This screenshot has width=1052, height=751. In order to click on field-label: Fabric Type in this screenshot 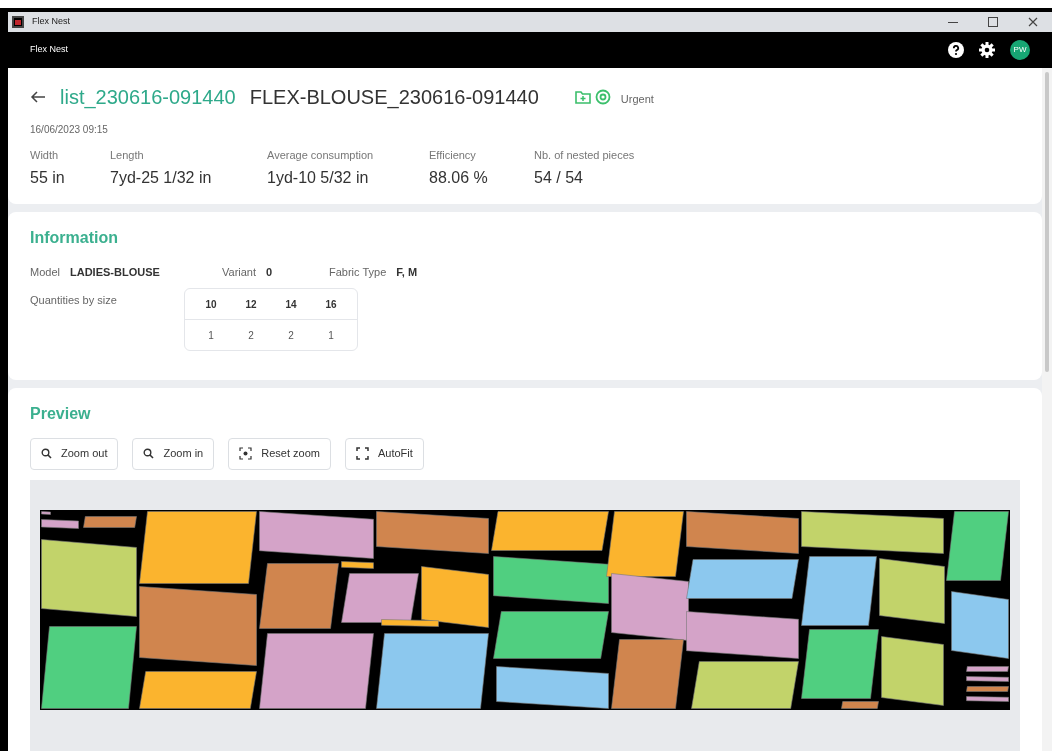, I will do `click(358, 272)`.